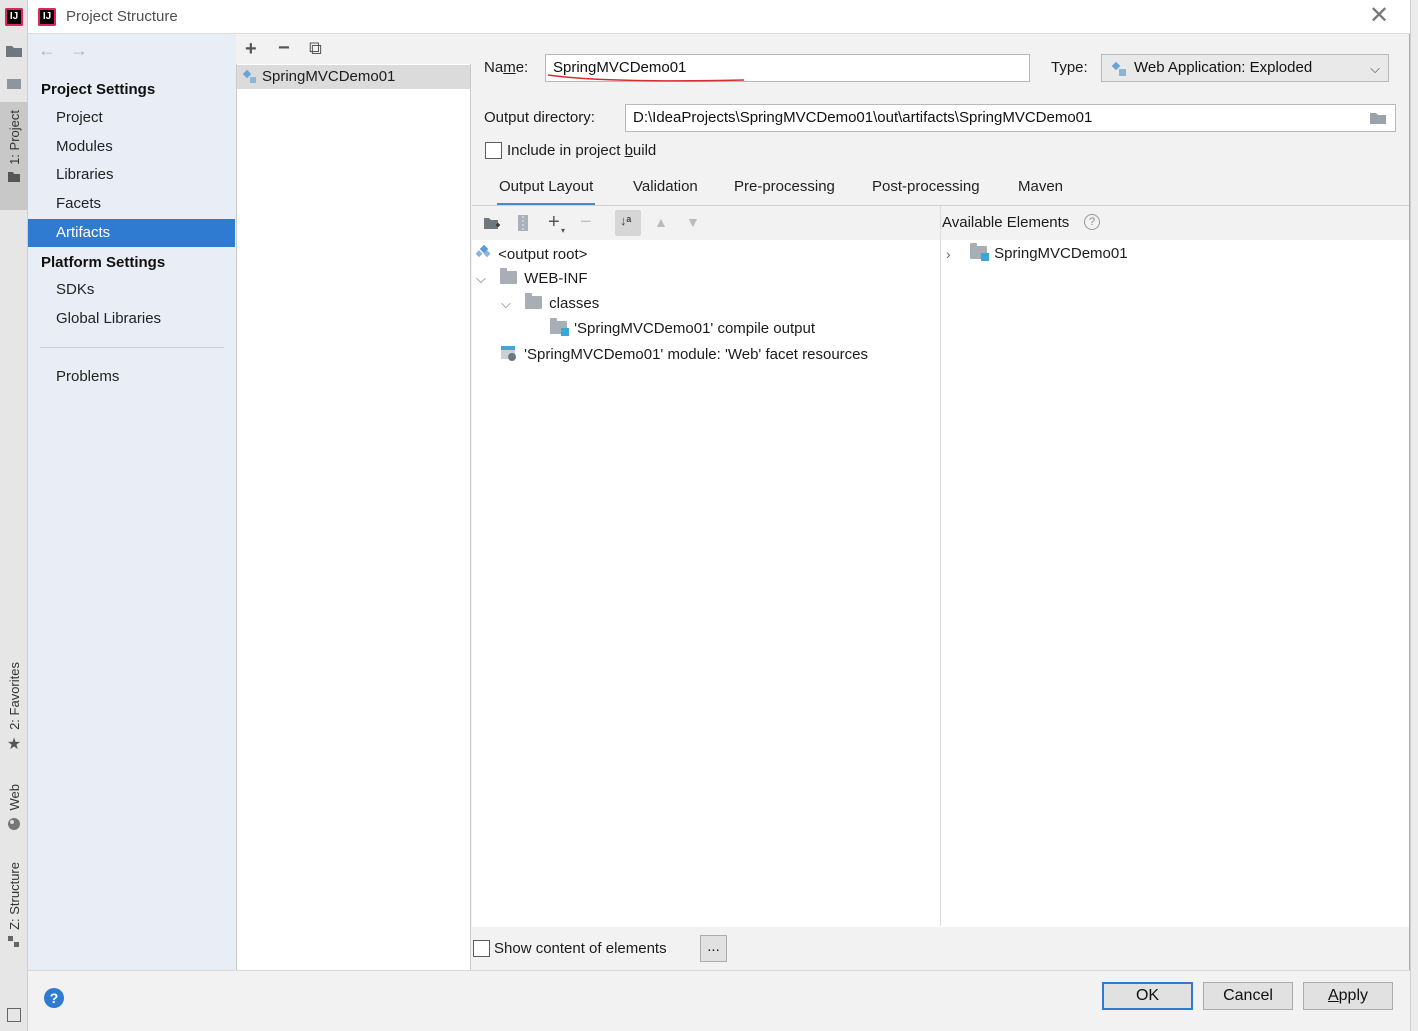  I want to click on file-icon, so click(14, 86).